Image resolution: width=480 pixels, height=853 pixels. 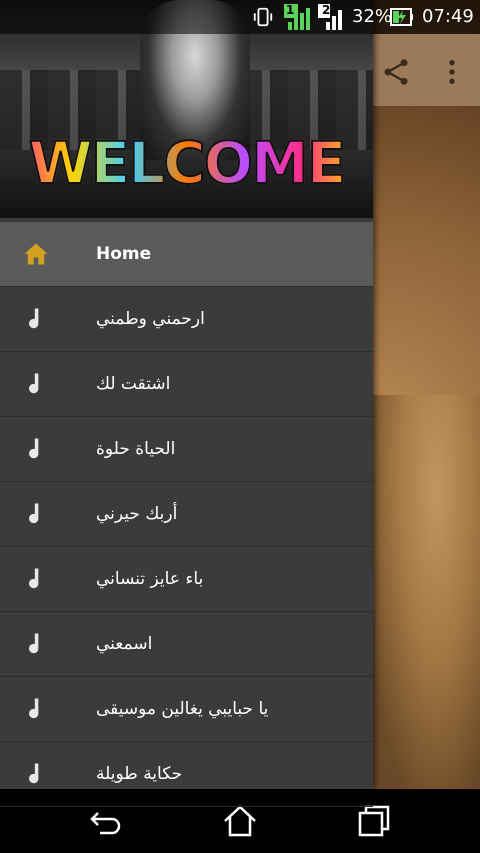 I want to click on menu-item-song: اسمعني, so click(x=186, y=644).